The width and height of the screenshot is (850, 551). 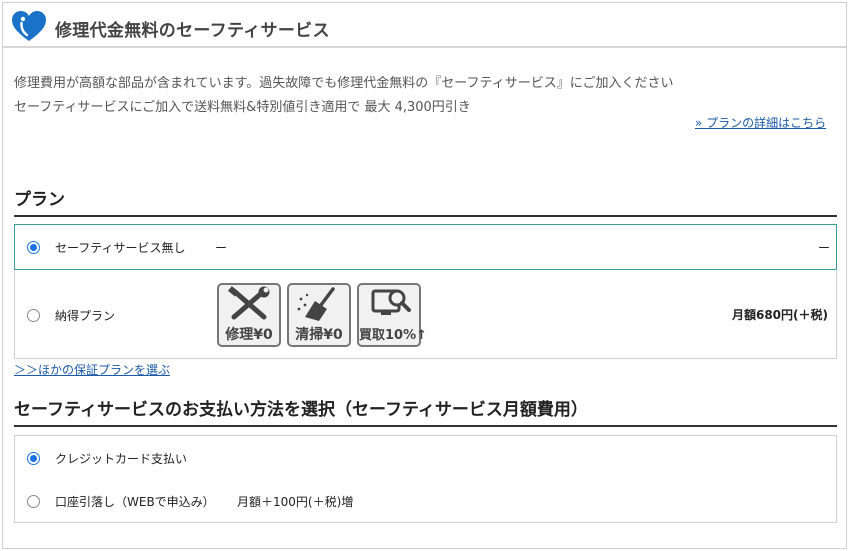 I want to click on cleaning-free-badge: 清掃¥0, so click(x=319, y=315).